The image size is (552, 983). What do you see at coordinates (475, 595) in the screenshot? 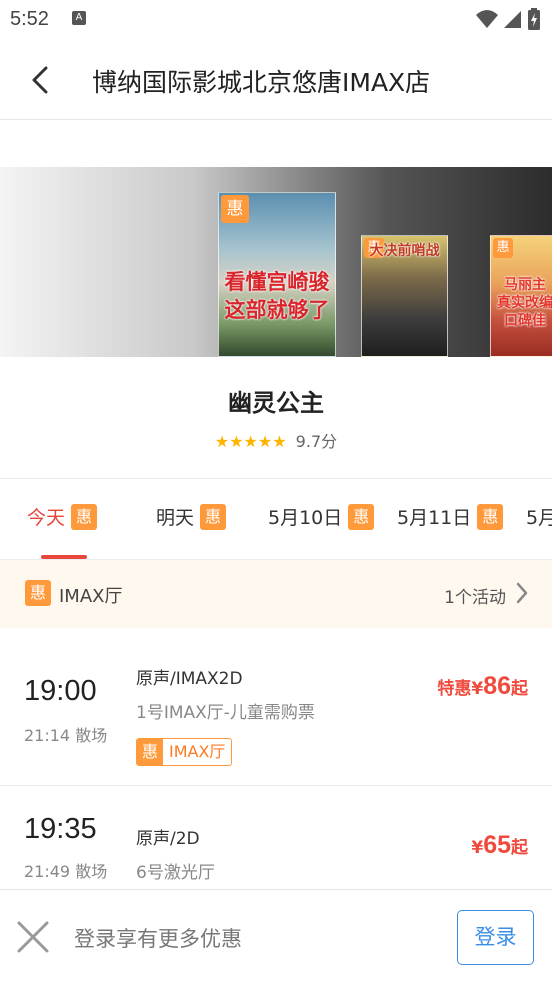
I see `activity-count: 1个活动` at bounding box center [475, 595].